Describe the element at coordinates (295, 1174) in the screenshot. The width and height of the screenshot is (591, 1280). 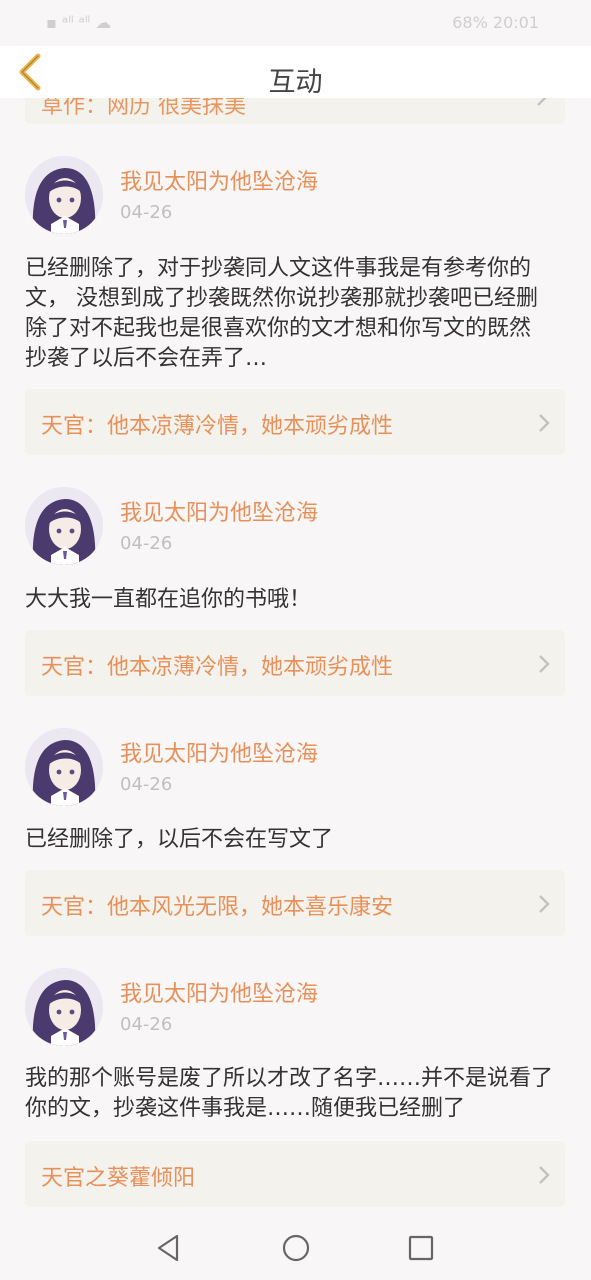
I see `book-card: 天官之葵藿倾阳` at that location.